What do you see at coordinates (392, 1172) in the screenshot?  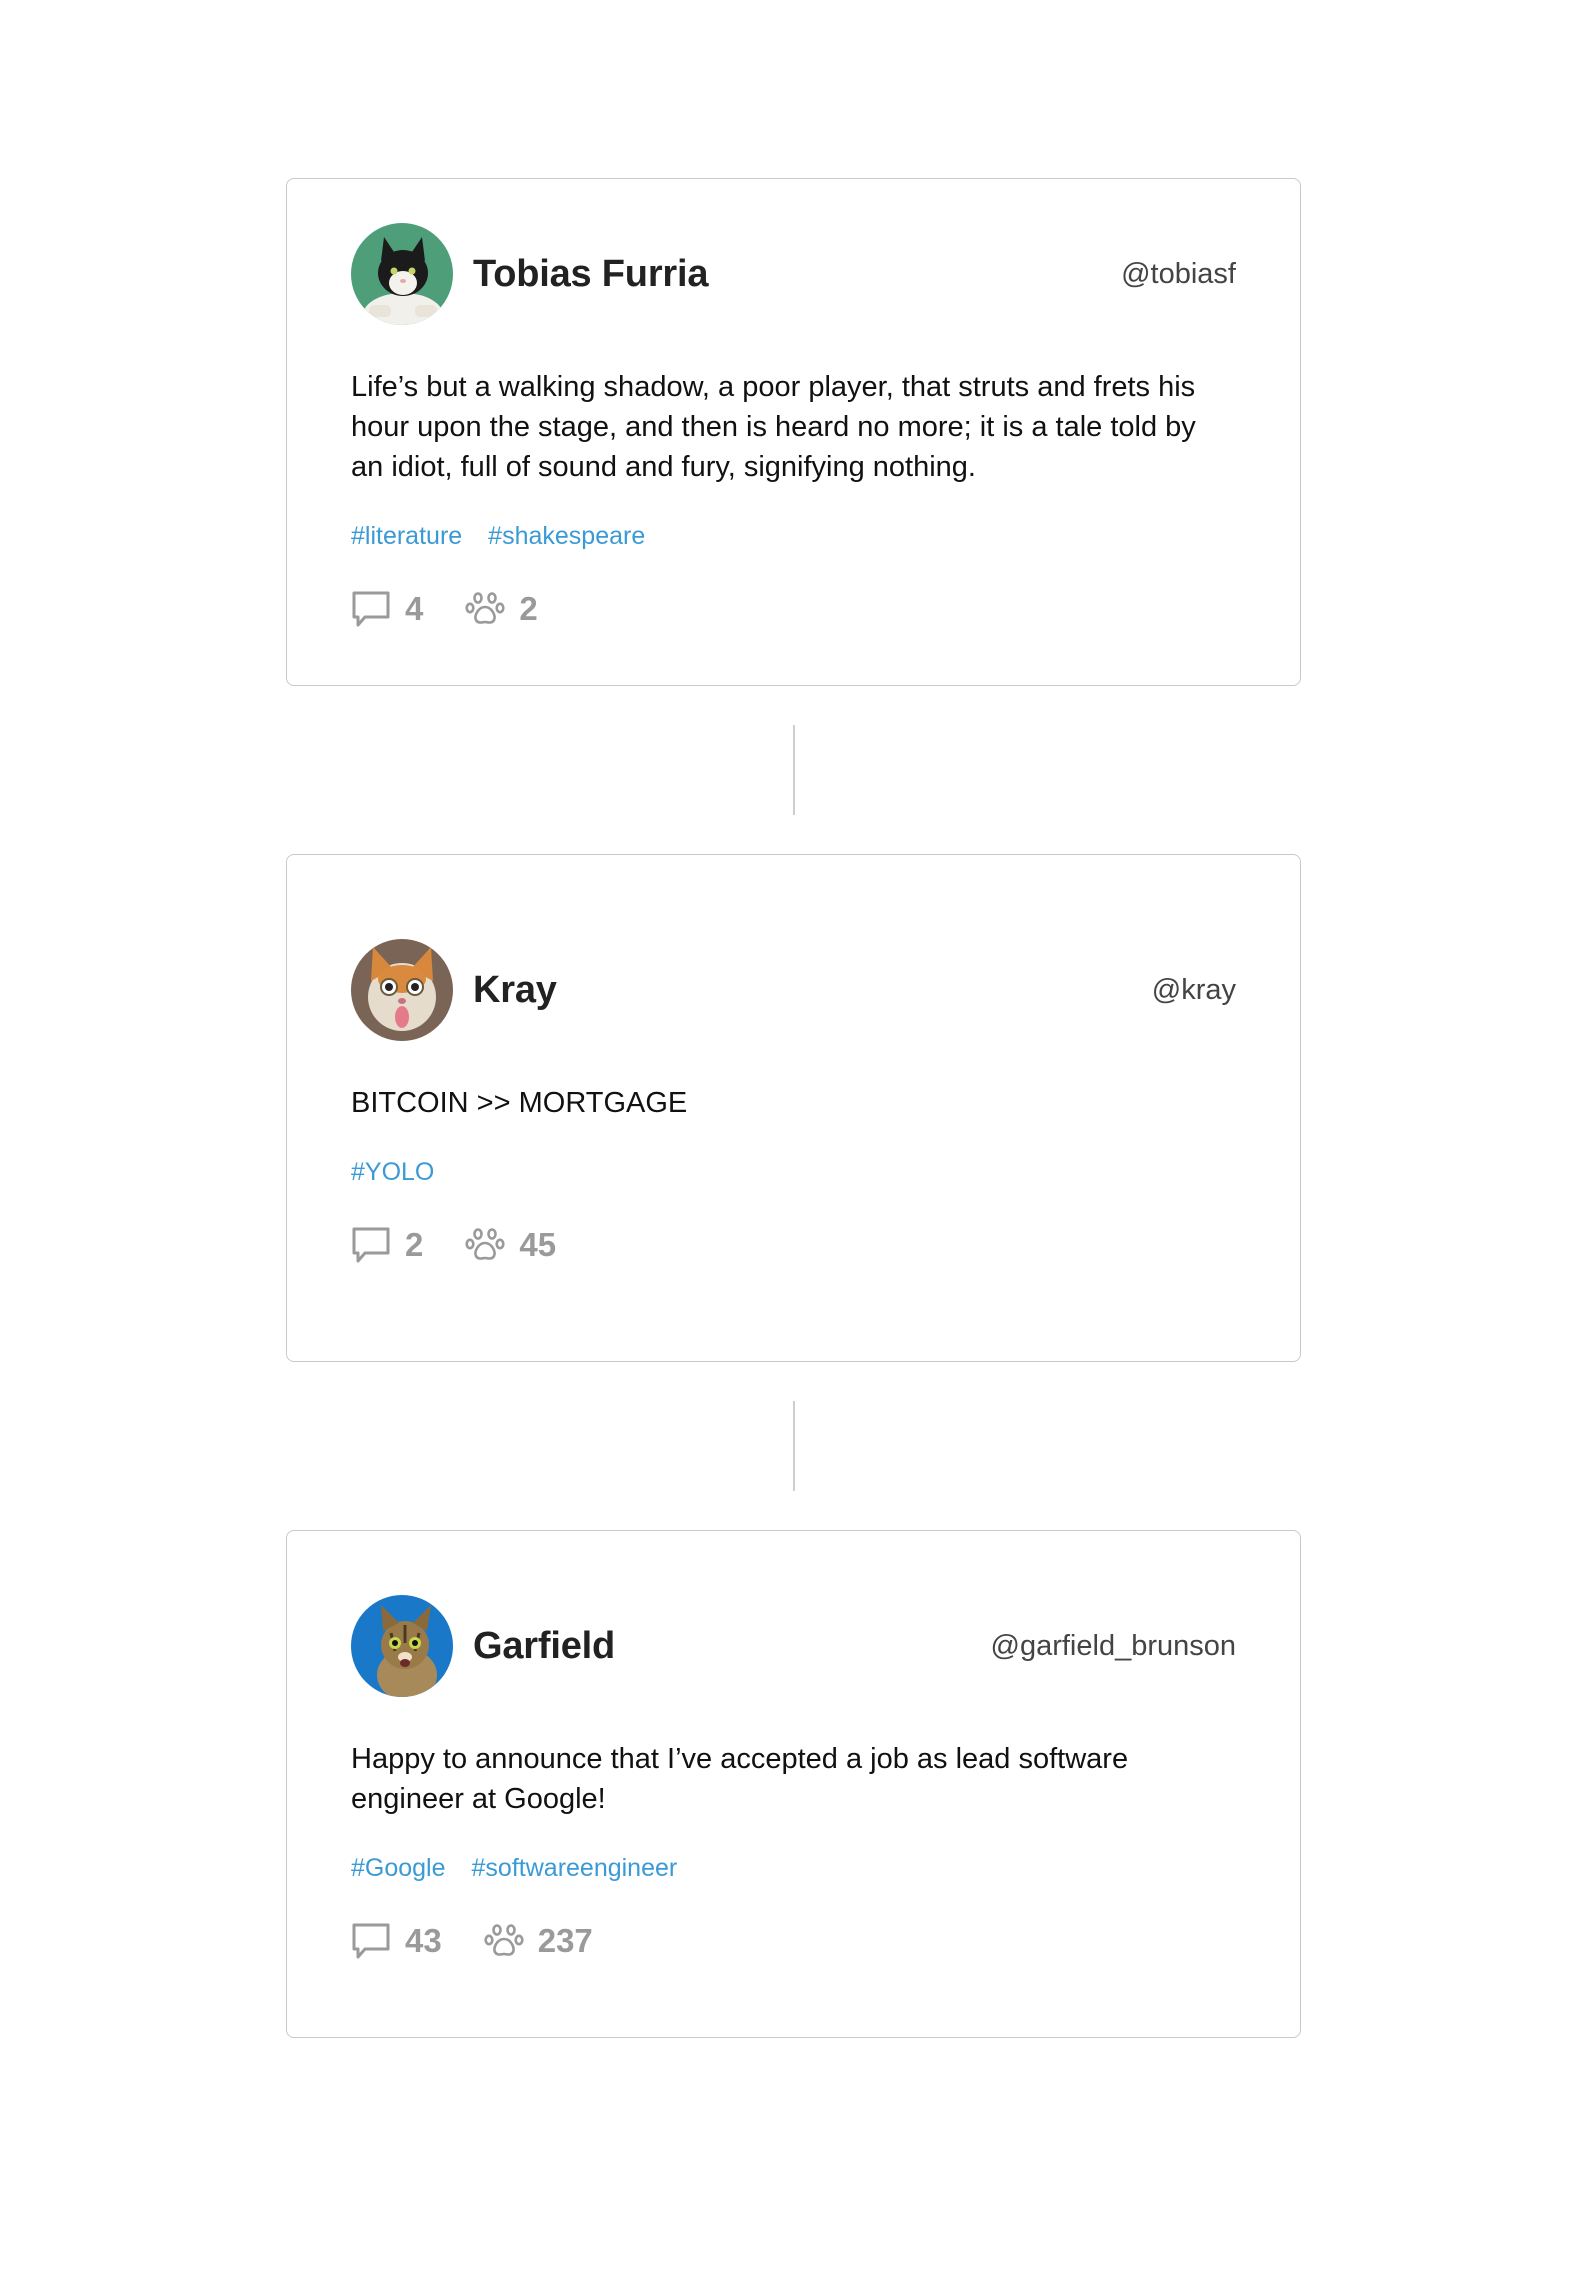 I see `tag-link: #YOLO` at bounding box center [392, 1172].